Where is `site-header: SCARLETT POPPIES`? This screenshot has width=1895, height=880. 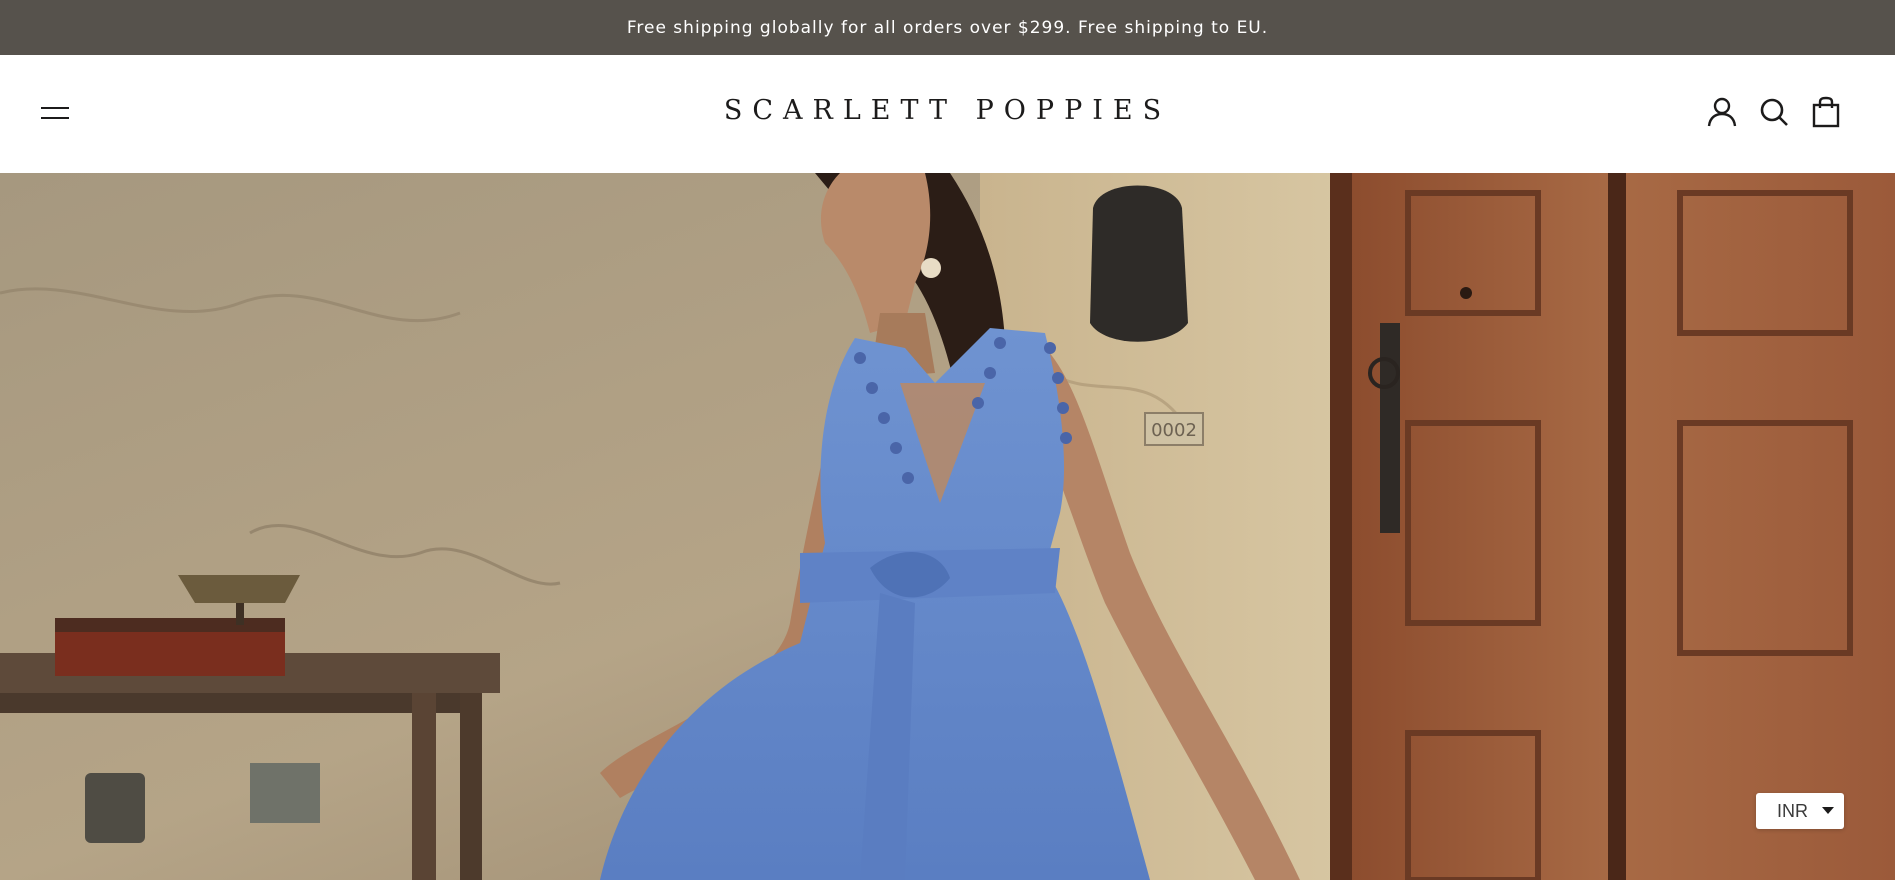
site-header: SCARLETT POPPIES is located at coordinates (947, 114).